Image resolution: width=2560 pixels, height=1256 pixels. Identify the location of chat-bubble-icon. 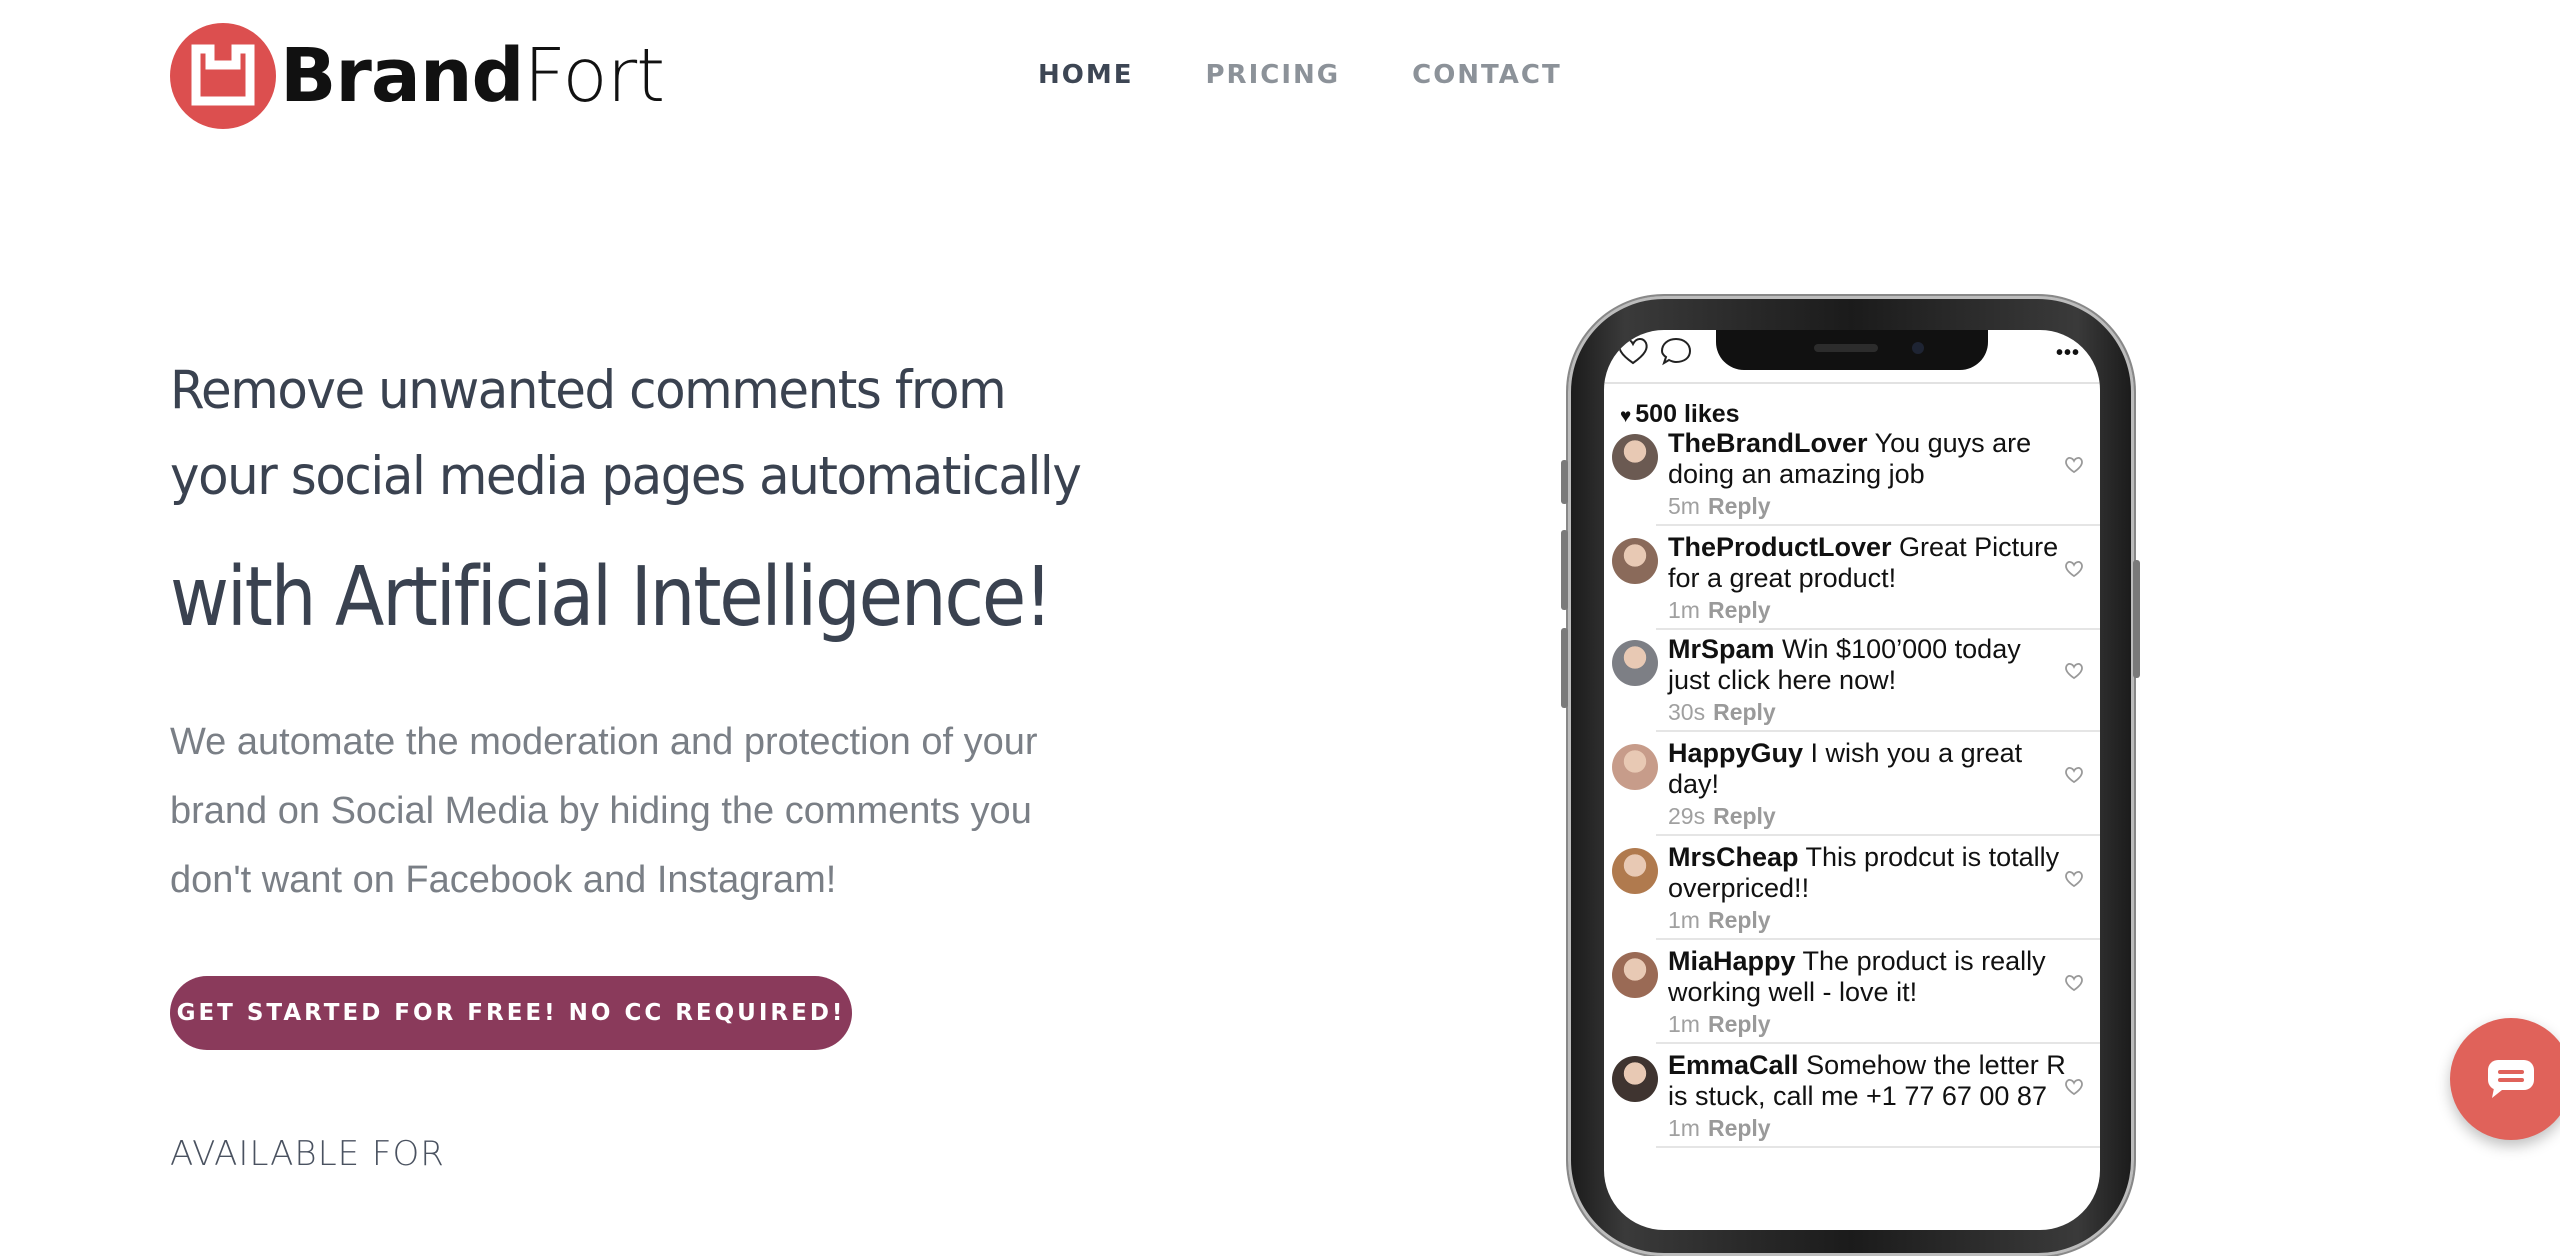
(2511, 1079).